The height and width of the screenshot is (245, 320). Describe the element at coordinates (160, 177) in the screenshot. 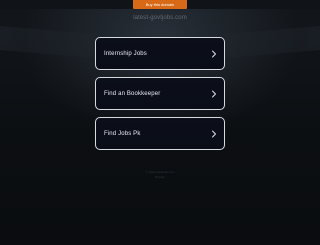

I see `footer-privacy-link: Privacy` at that location.